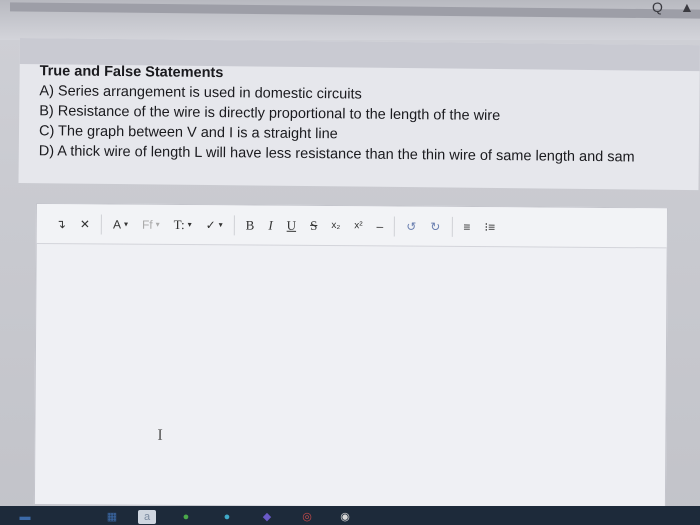  Describe the element at coordinates (345, 517) in the screenshot. I see `taskbar-item-8: ◉` at that location.